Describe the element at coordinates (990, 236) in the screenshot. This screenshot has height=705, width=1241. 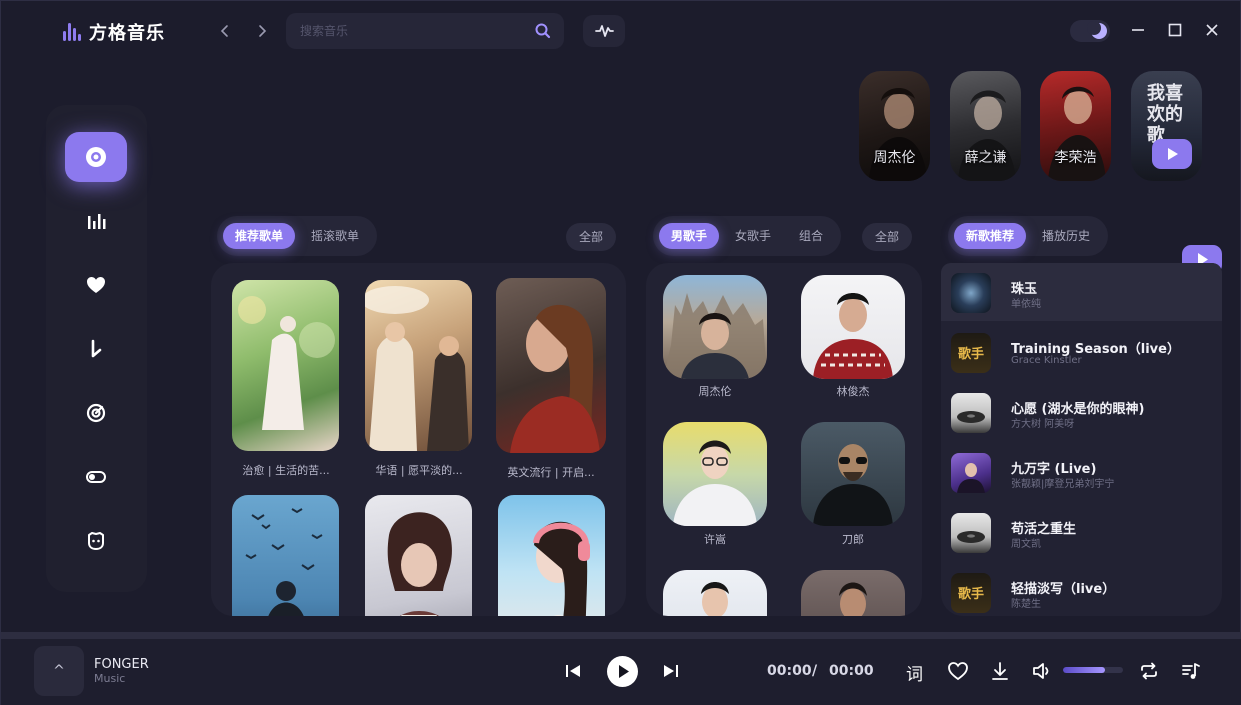
I see `tab-new-songs: 新歌推荐` at that location.